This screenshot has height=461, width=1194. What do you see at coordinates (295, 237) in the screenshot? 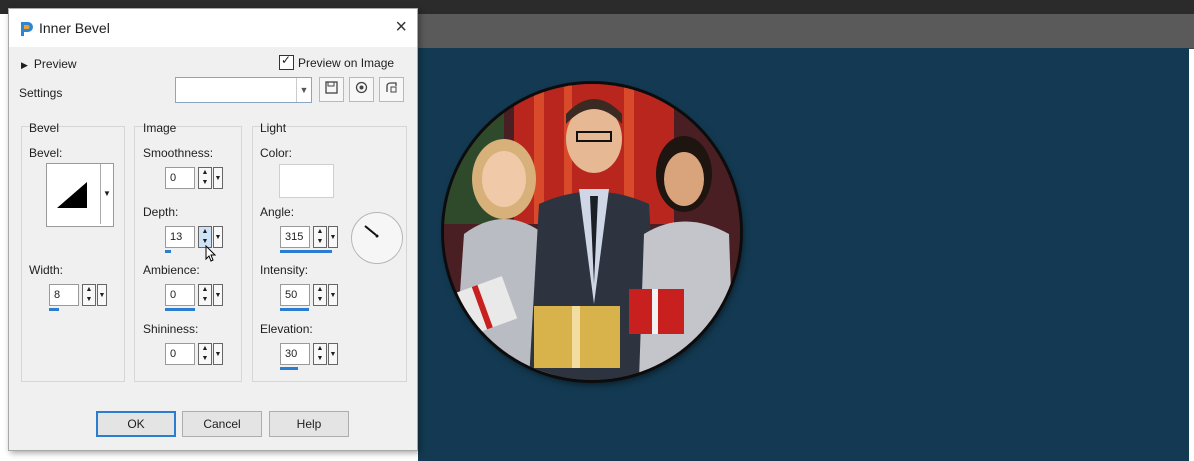
I see `angle-field: 315` at bounding box center [295, 237].